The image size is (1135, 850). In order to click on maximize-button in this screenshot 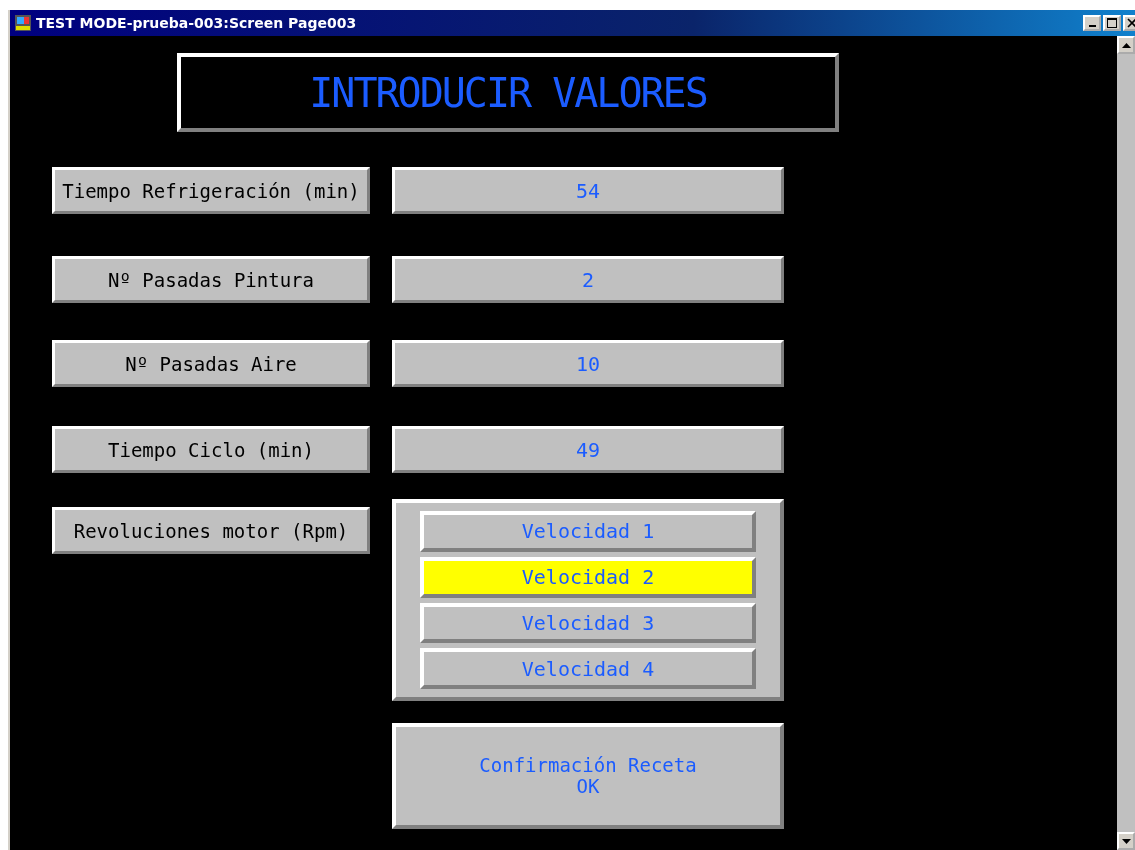, I will do `click(1112, 23)`.